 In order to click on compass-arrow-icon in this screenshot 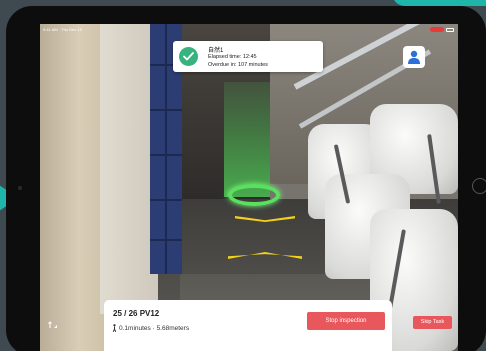, I will do `click(52, 324)`.